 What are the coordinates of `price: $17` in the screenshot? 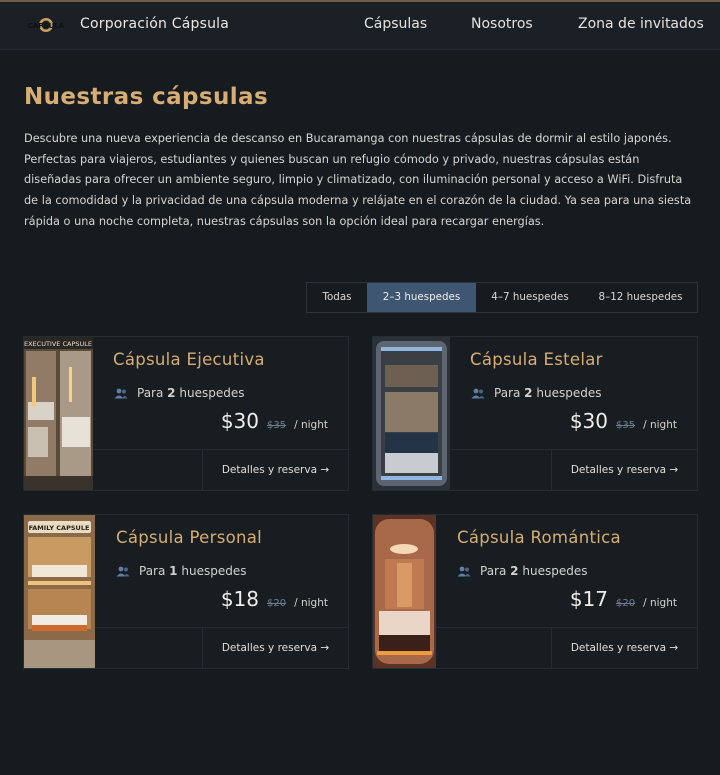 It's located at (589, 599).